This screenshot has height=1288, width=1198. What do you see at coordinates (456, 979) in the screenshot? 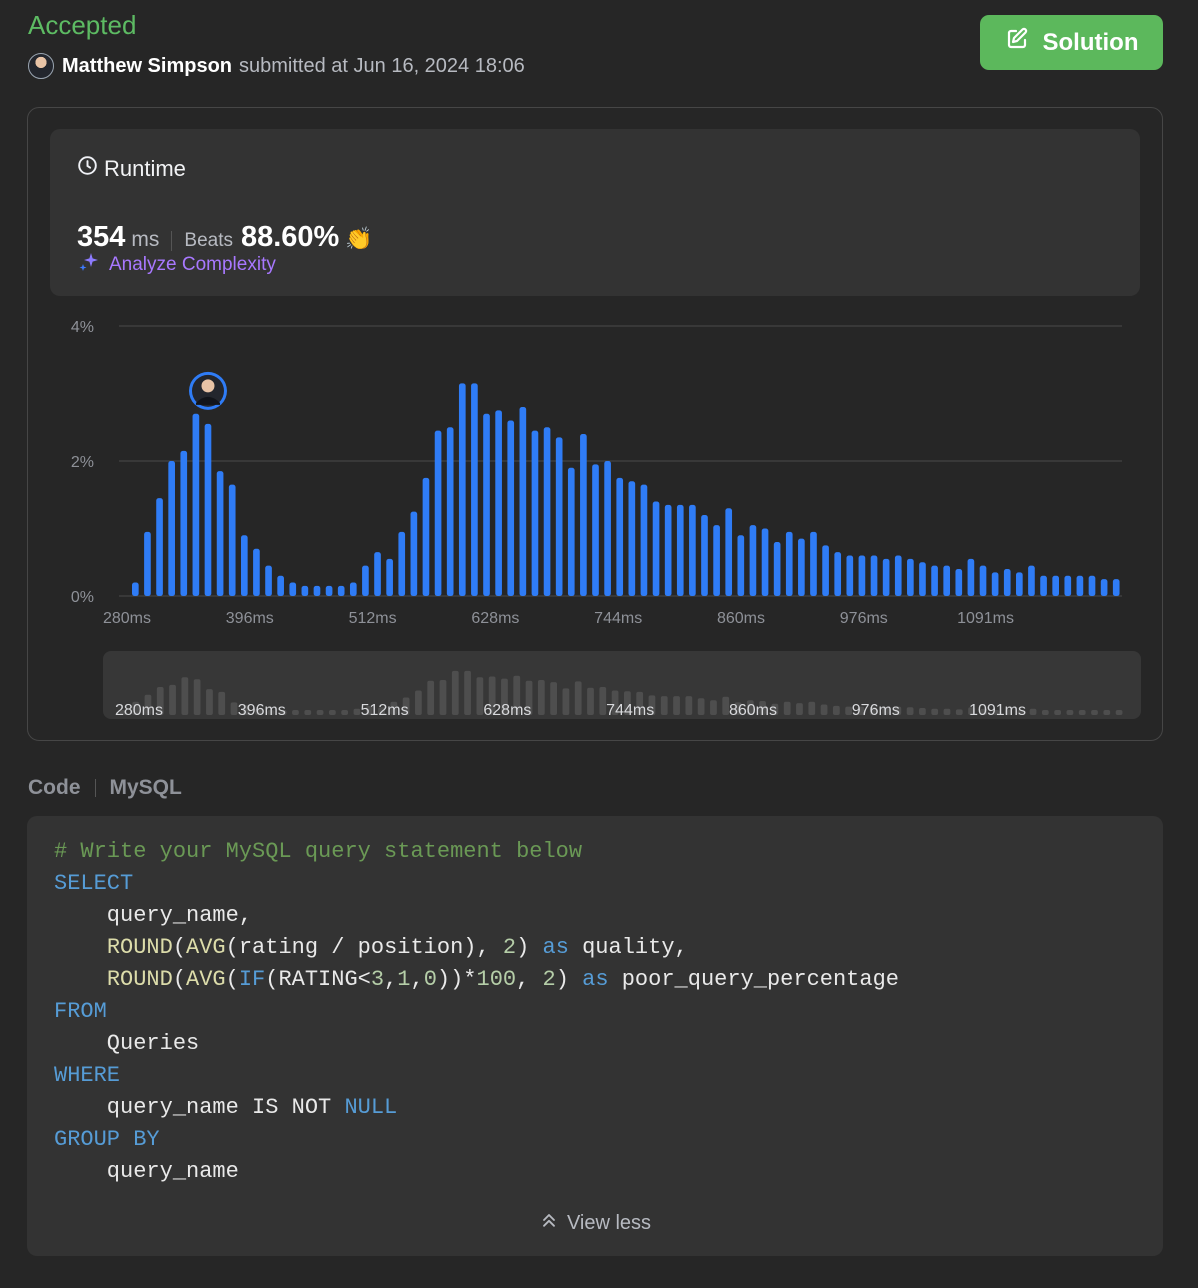
I see `code-token: ))*` at bounding box center [456, 979].